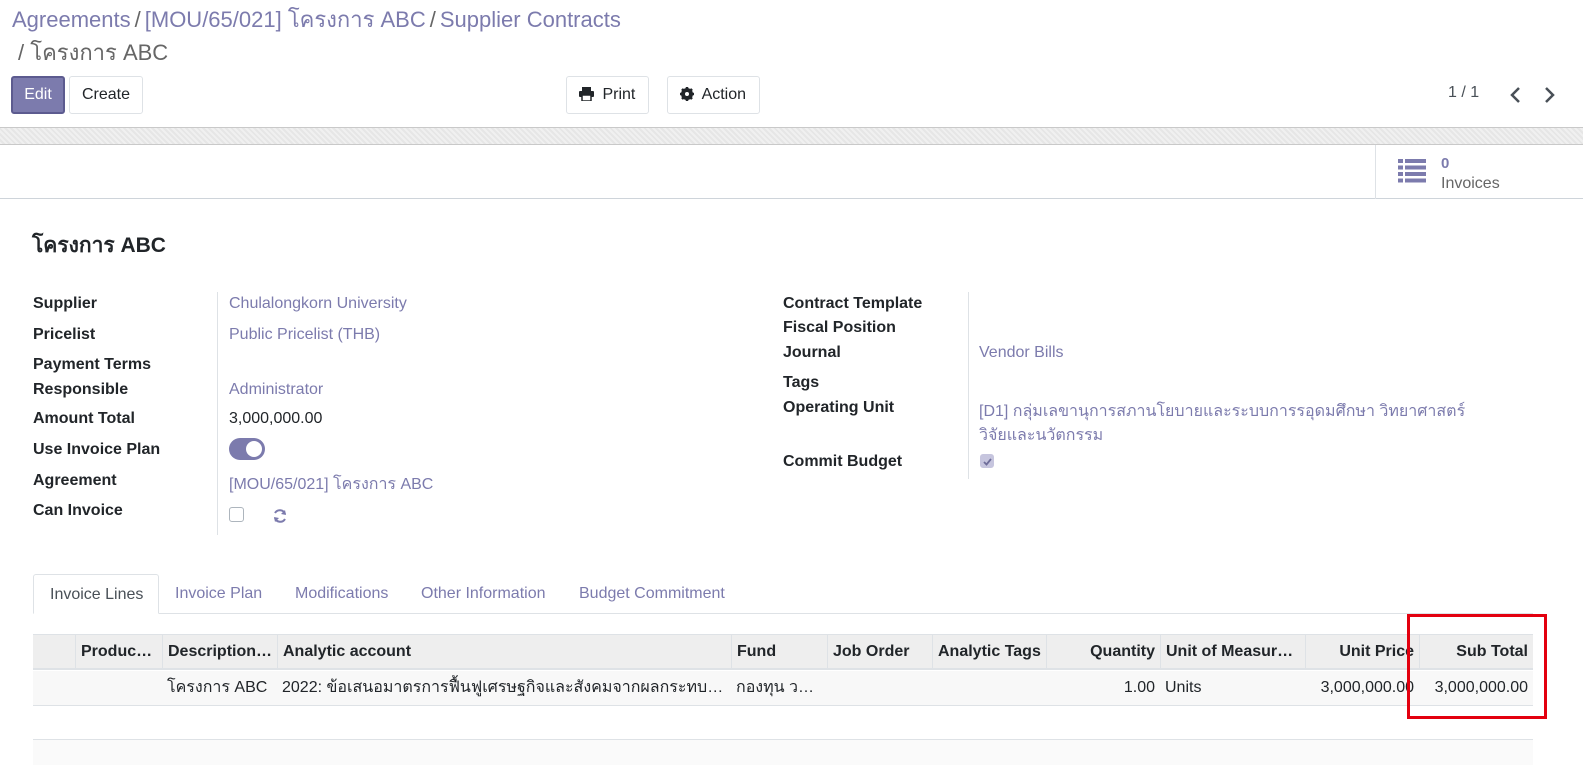 This screenshot has height=765, width=1583. What do you see at coordinates (801, 382) in the screenshot?
I see `tags-label: Tags` at bounding box center [801, 382].